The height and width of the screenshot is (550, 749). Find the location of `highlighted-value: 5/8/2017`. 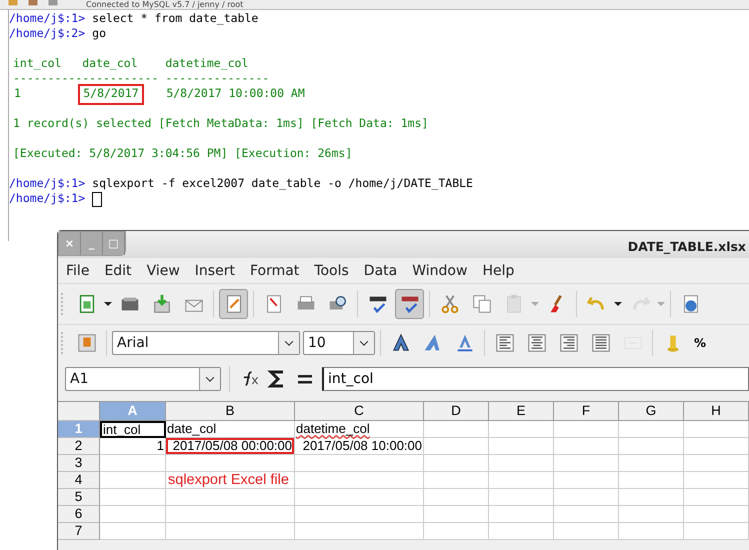

highlighted-value: 5/8/2017 is located at coordinates (111, 94).